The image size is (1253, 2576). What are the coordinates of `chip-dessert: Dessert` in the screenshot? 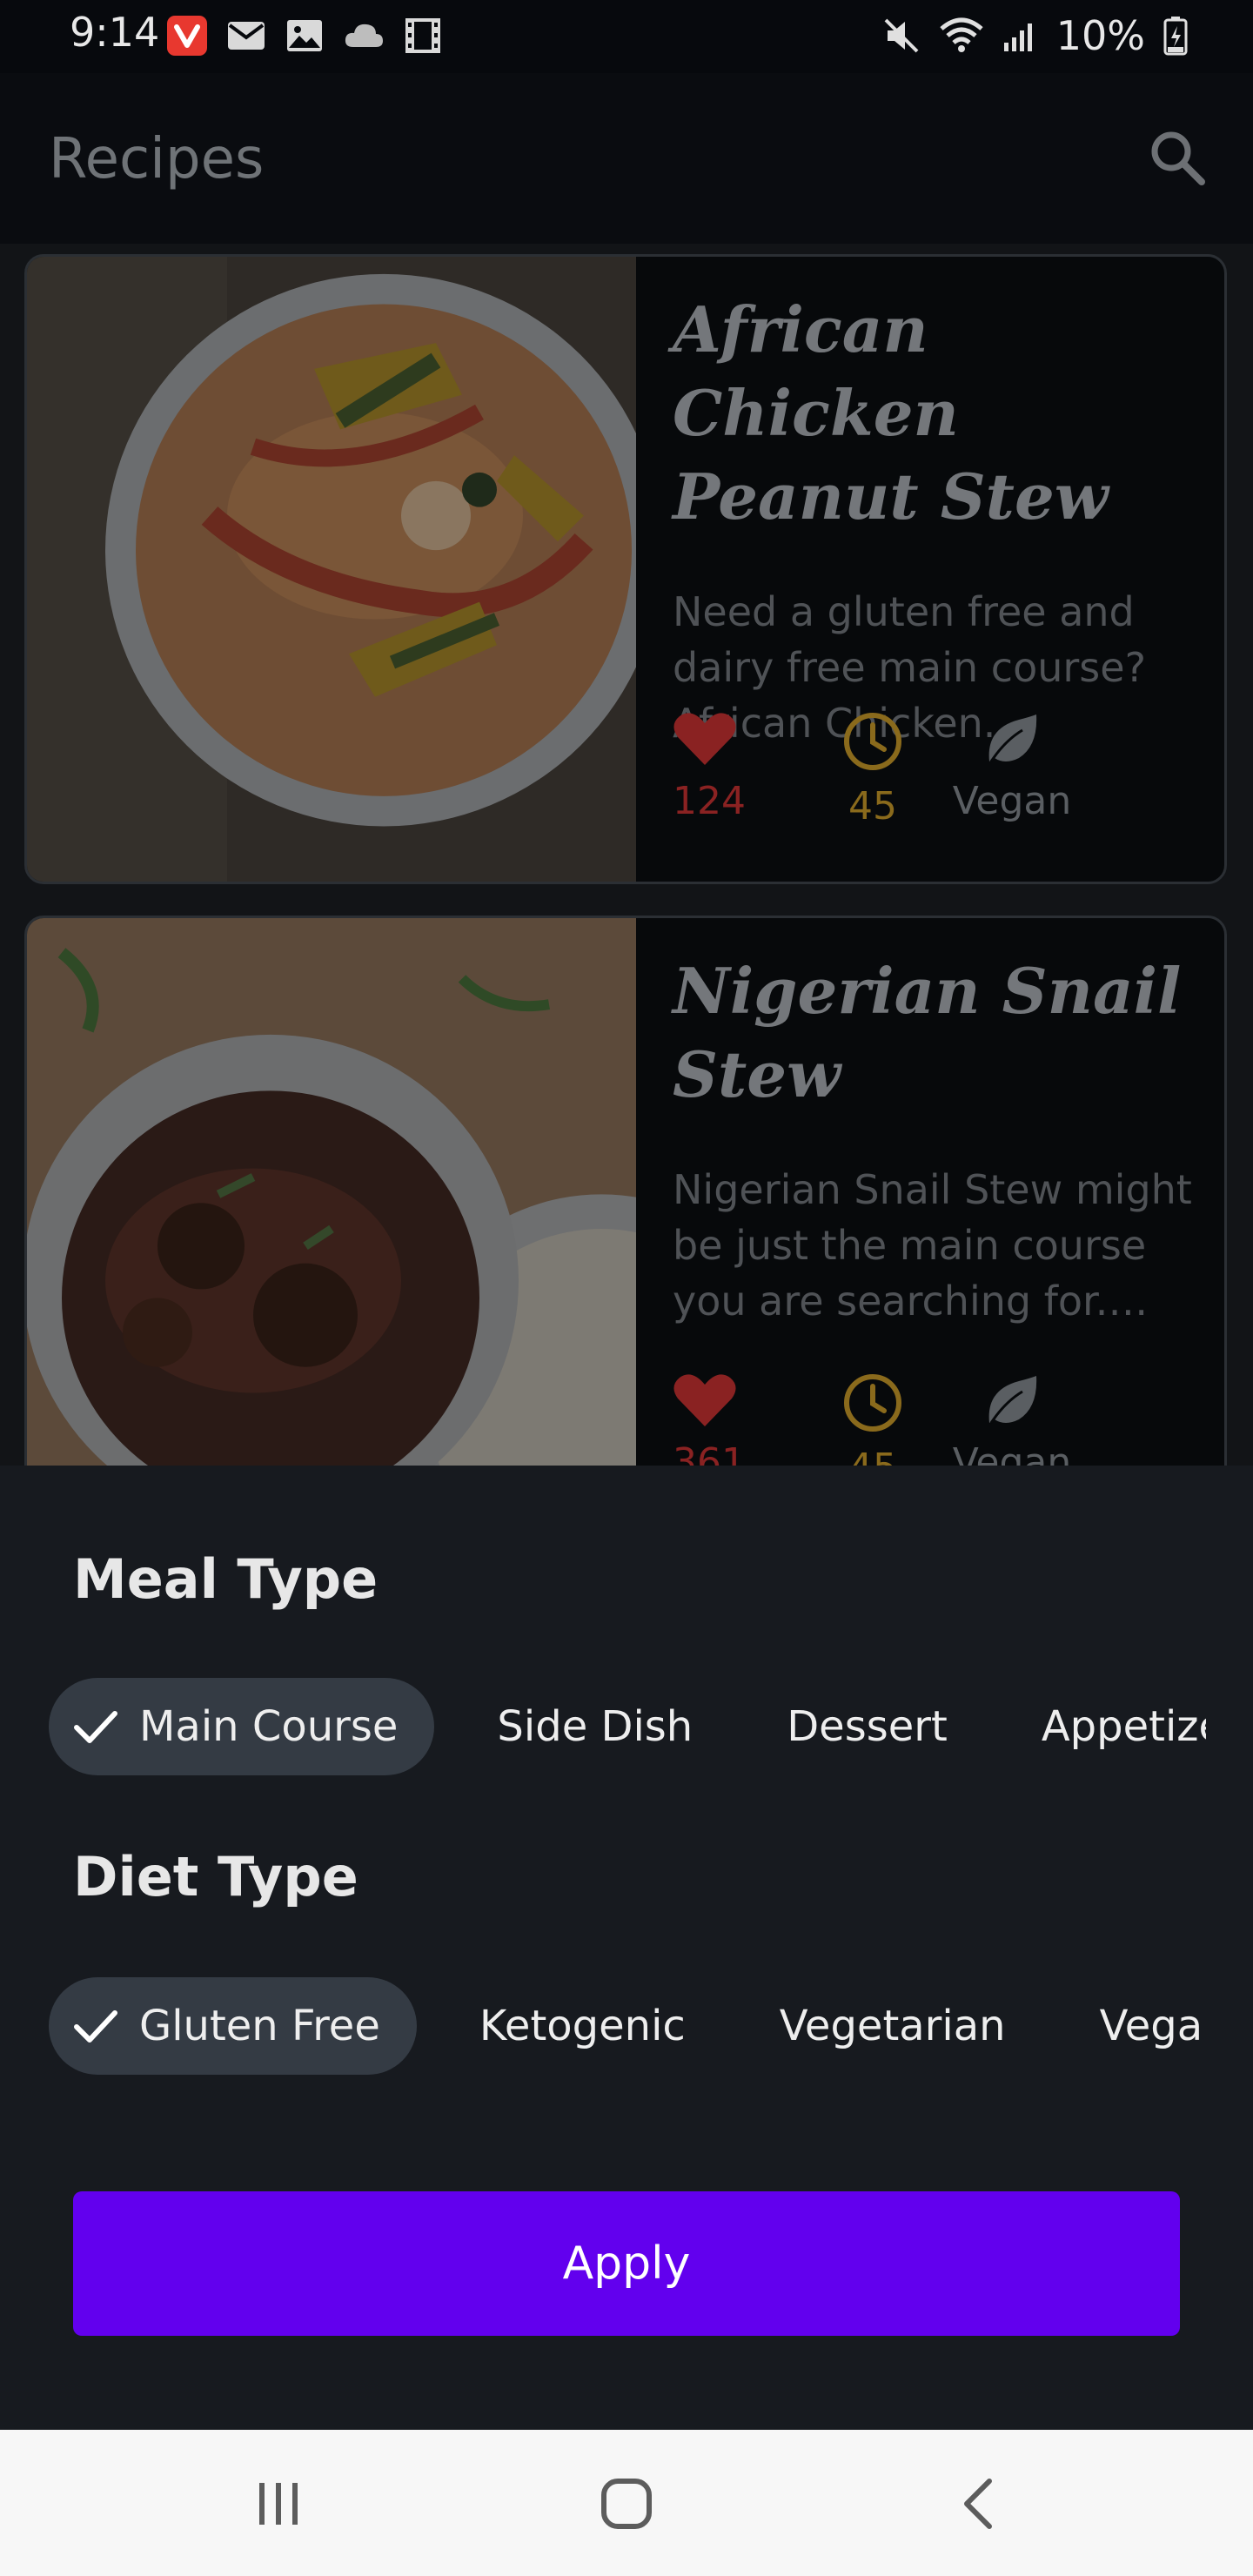 It's located at (867, 1726).